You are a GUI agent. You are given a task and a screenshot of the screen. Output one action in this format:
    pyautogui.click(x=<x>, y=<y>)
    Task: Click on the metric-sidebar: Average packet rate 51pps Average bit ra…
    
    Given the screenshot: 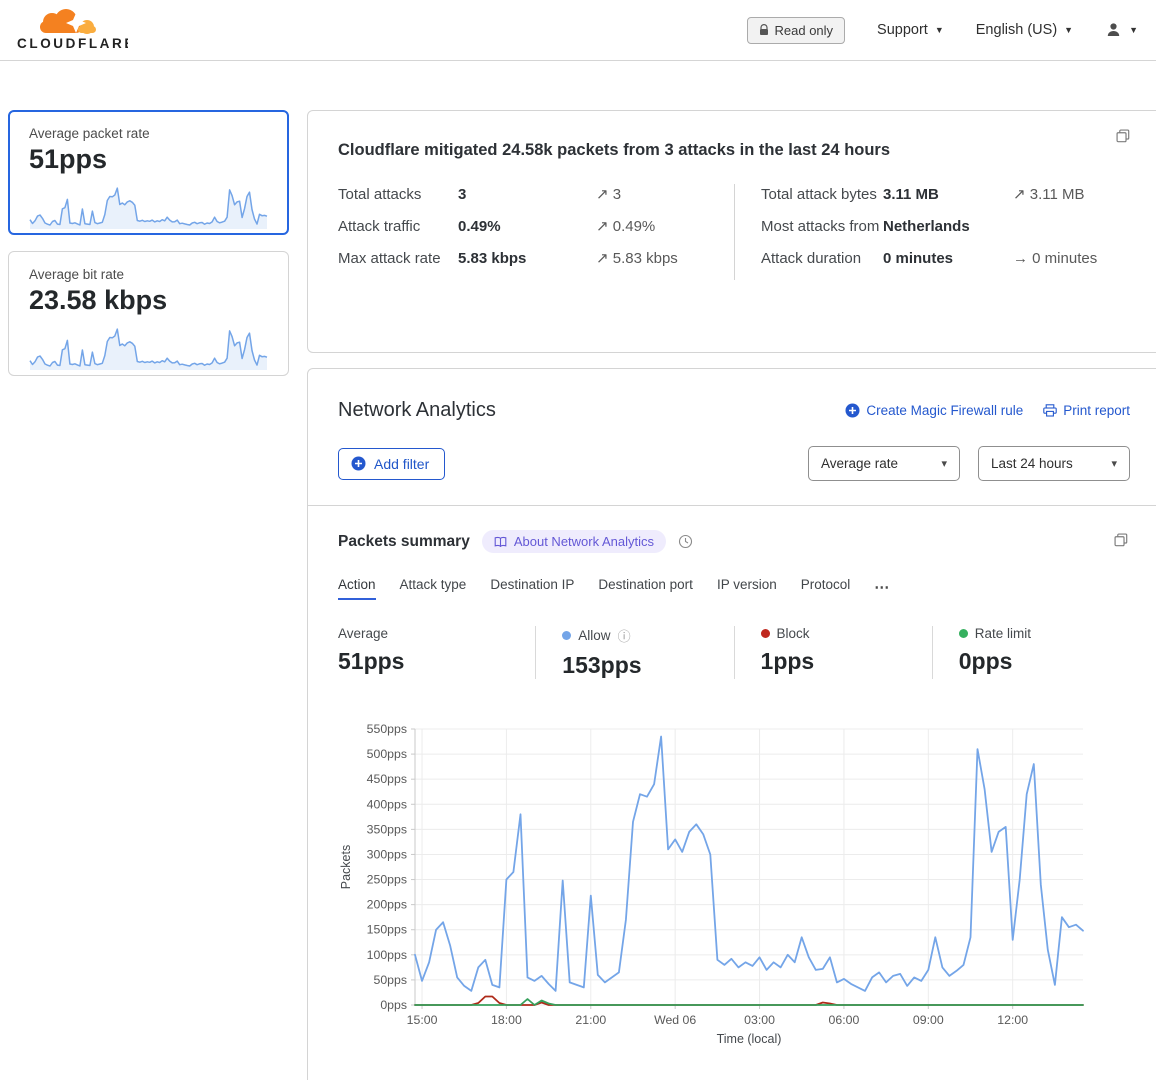 What is the action you would take?
    pyautogui.click(x=148, y=243)
    